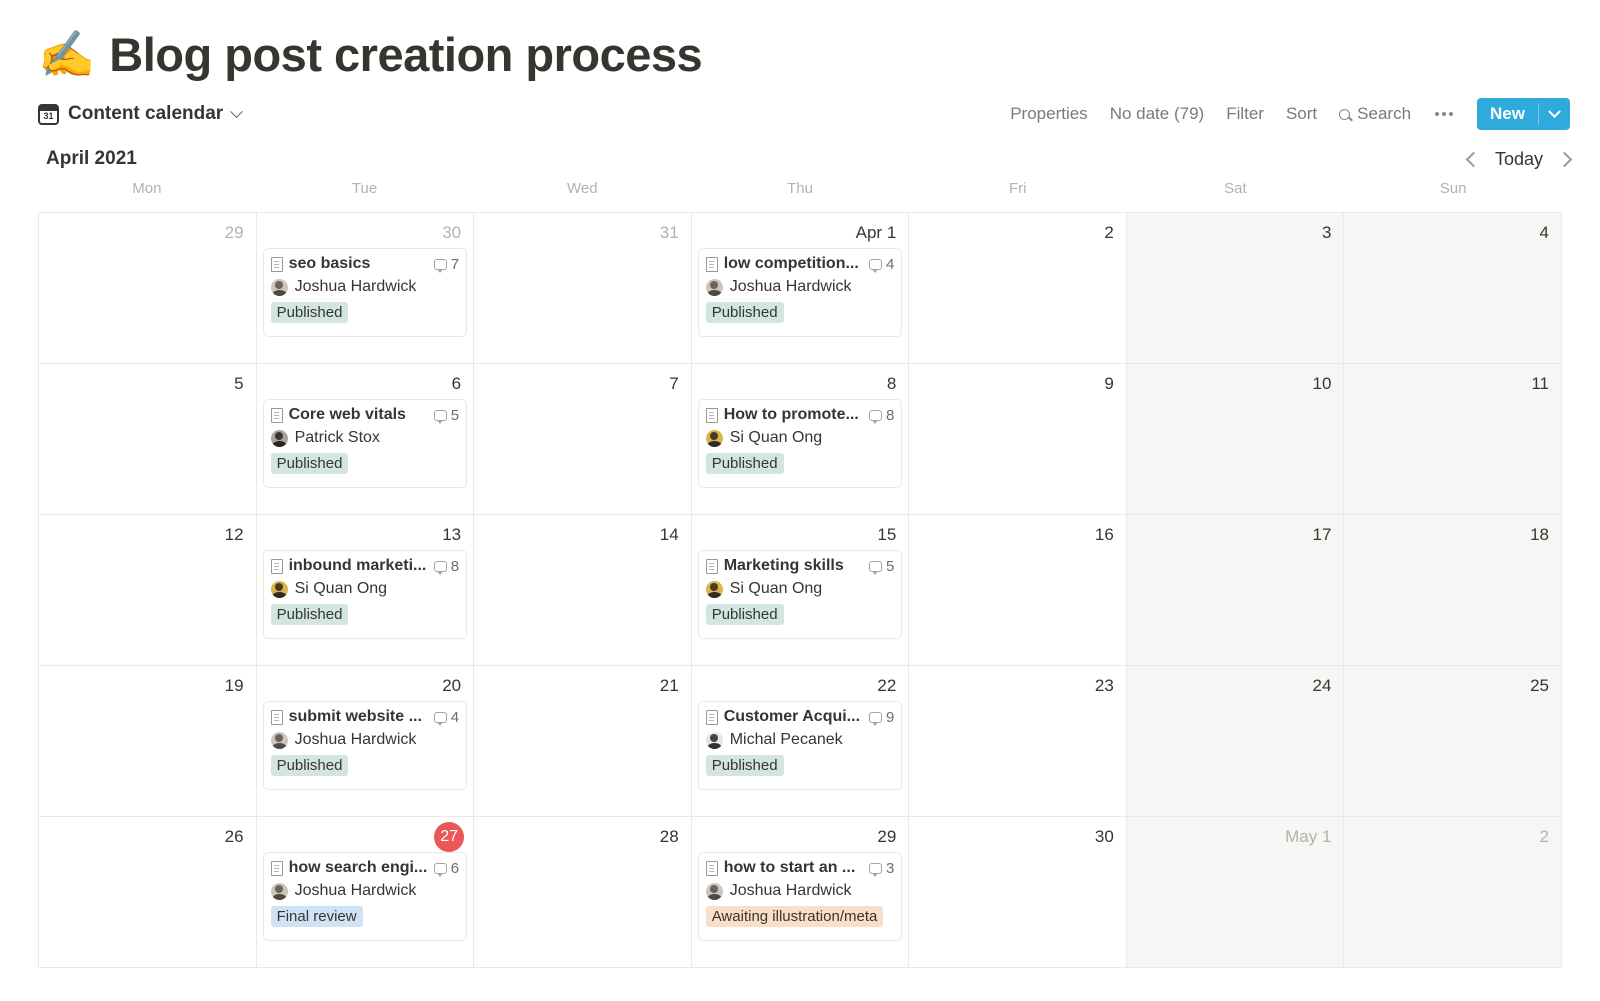  I want to click on calendar-day-cell: 18, so click(1453, 590).